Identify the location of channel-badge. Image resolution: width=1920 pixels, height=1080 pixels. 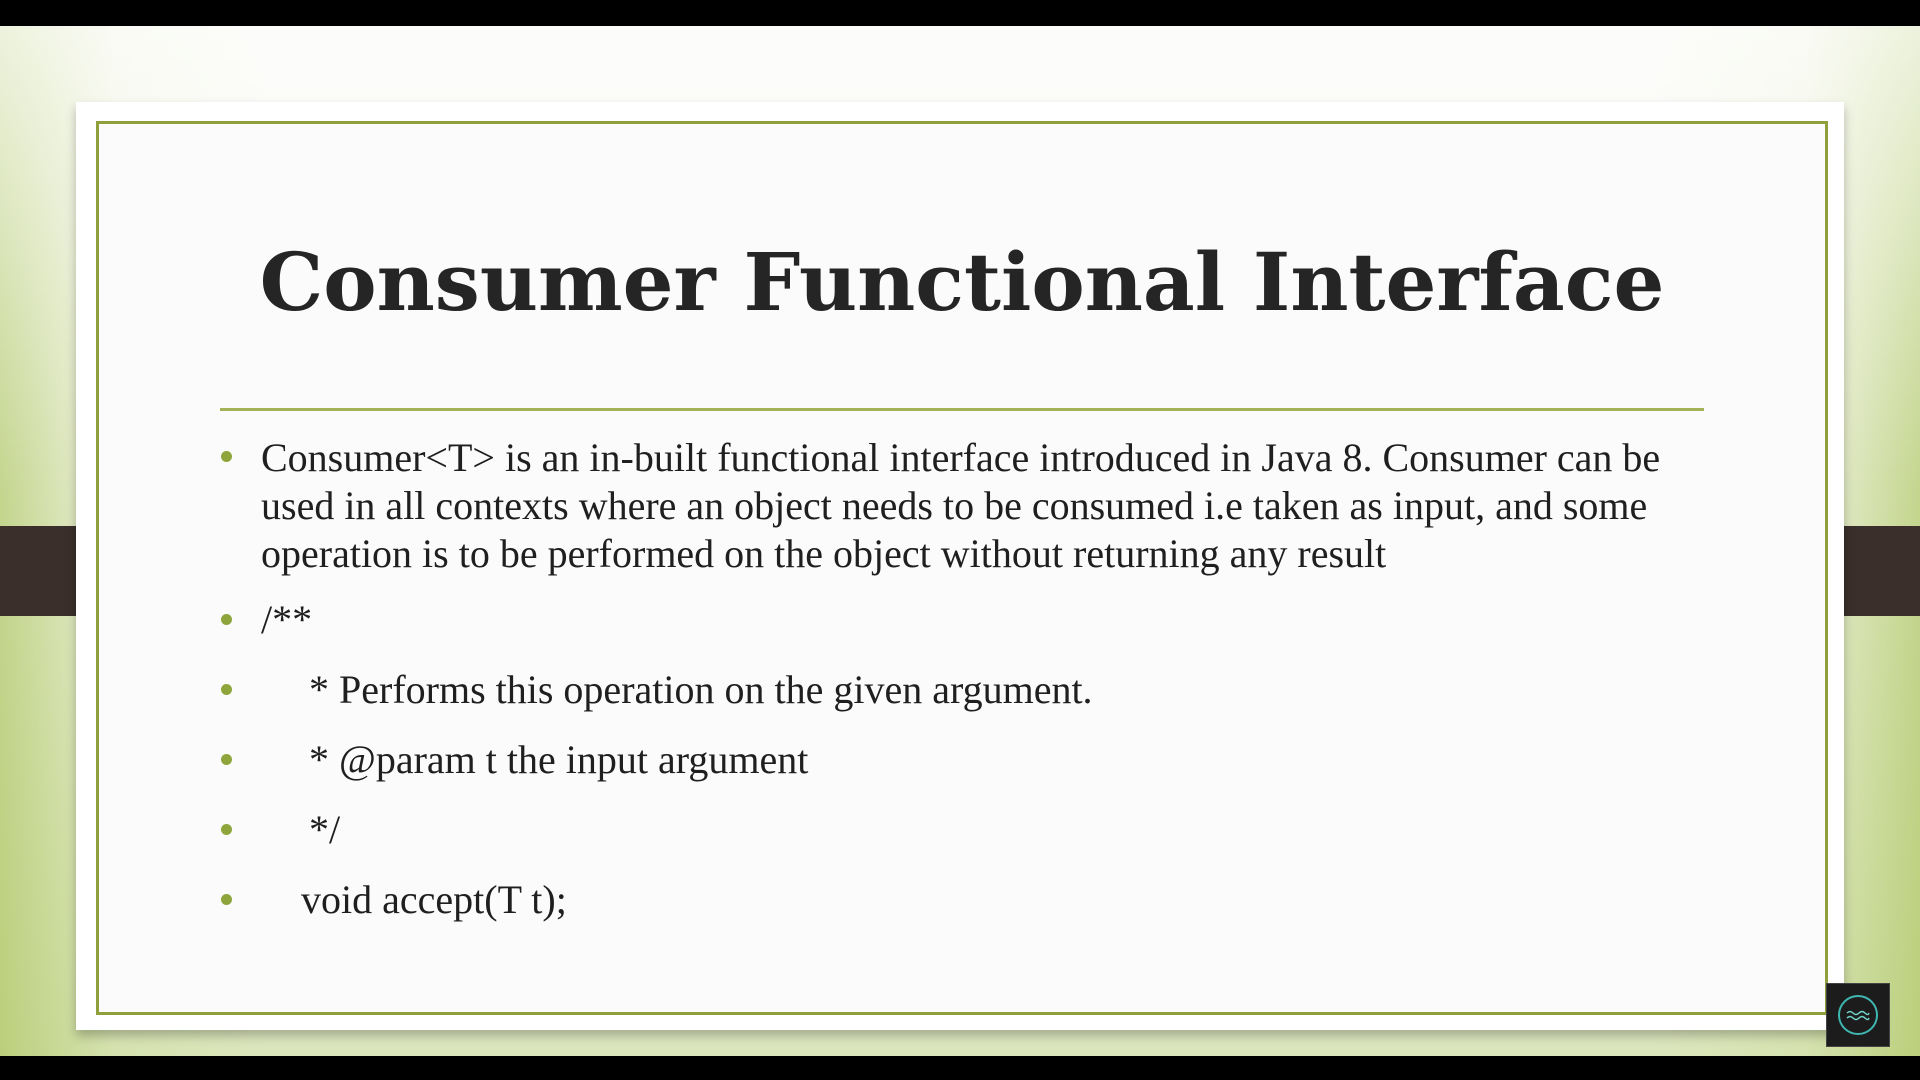
(1858, 1015).